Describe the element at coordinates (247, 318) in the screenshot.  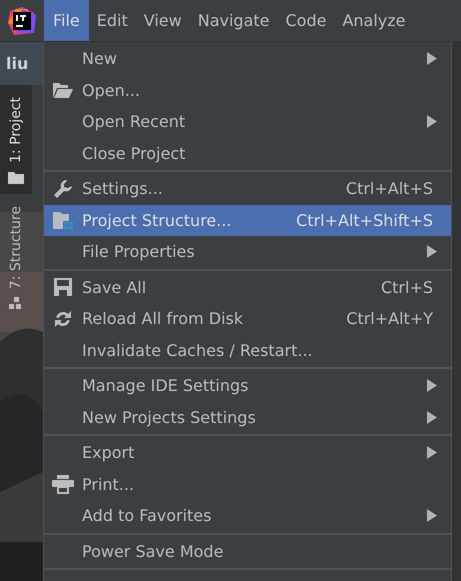
I see `menu-entry: Reload All from Disk Ctrl+Alt+Y` at that location.